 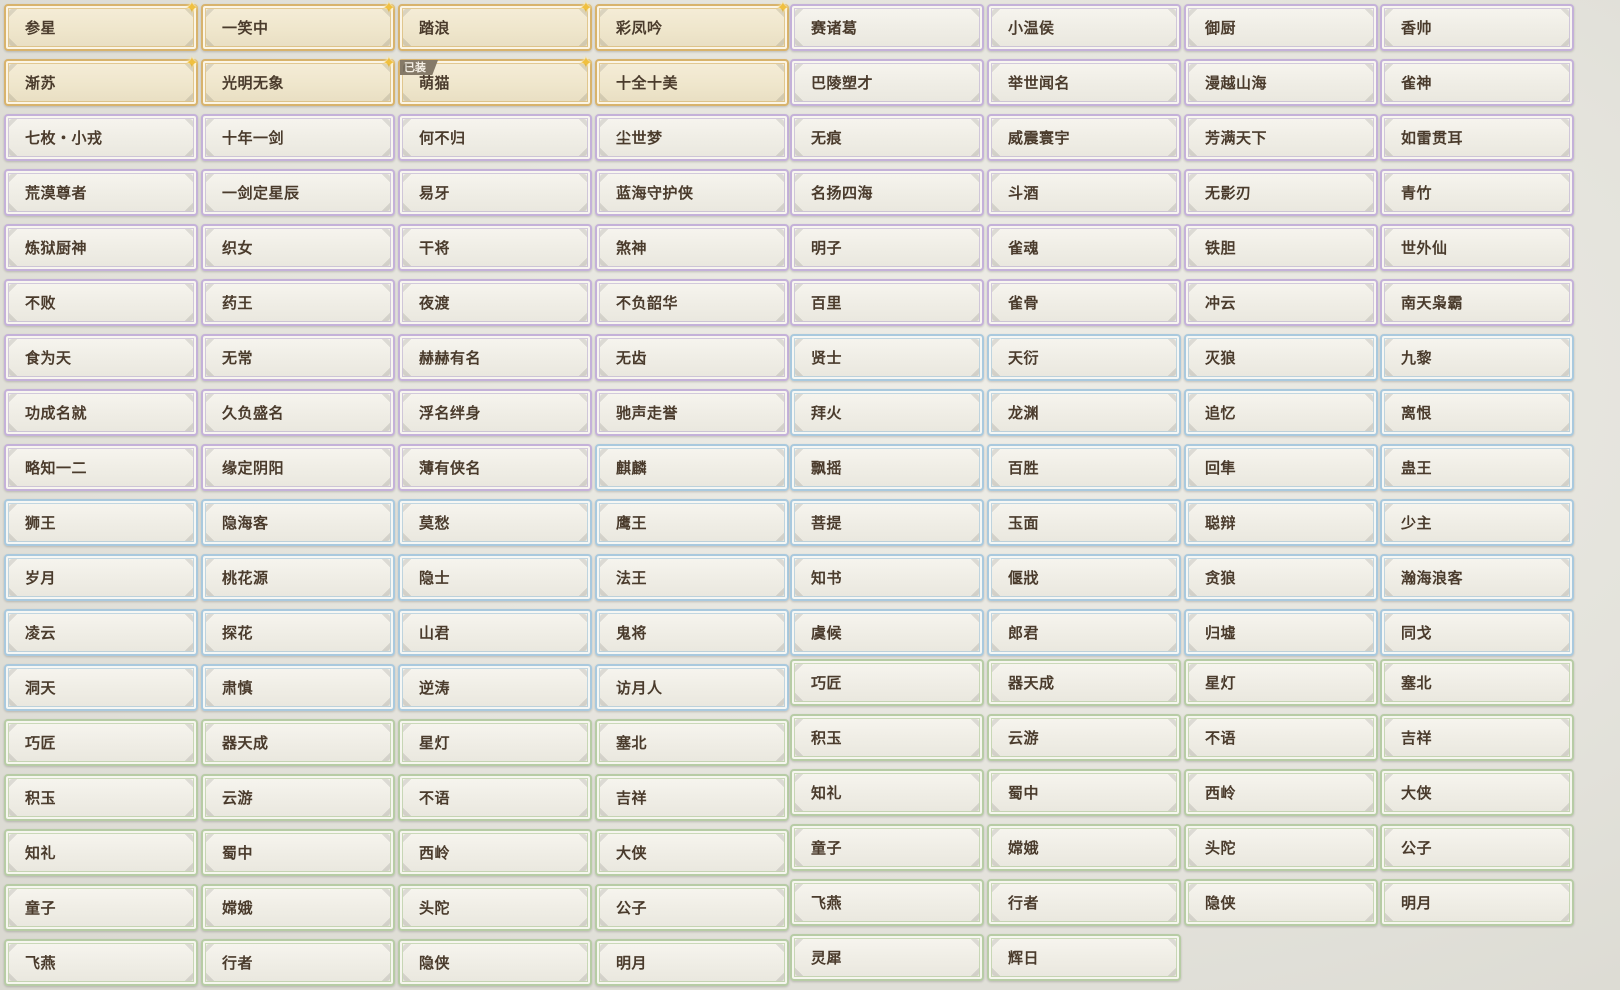 What do you see at coordinates (298, 412) in the screenshot?
I see `title-tile: 久负盛名` at bounding box center [298, 412].